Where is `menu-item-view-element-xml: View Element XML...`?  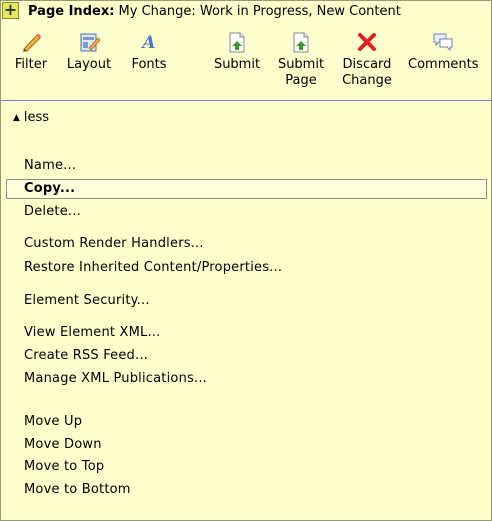 menu-item-view-element-xml: View Element XML... is located at coordinates (92, 332).